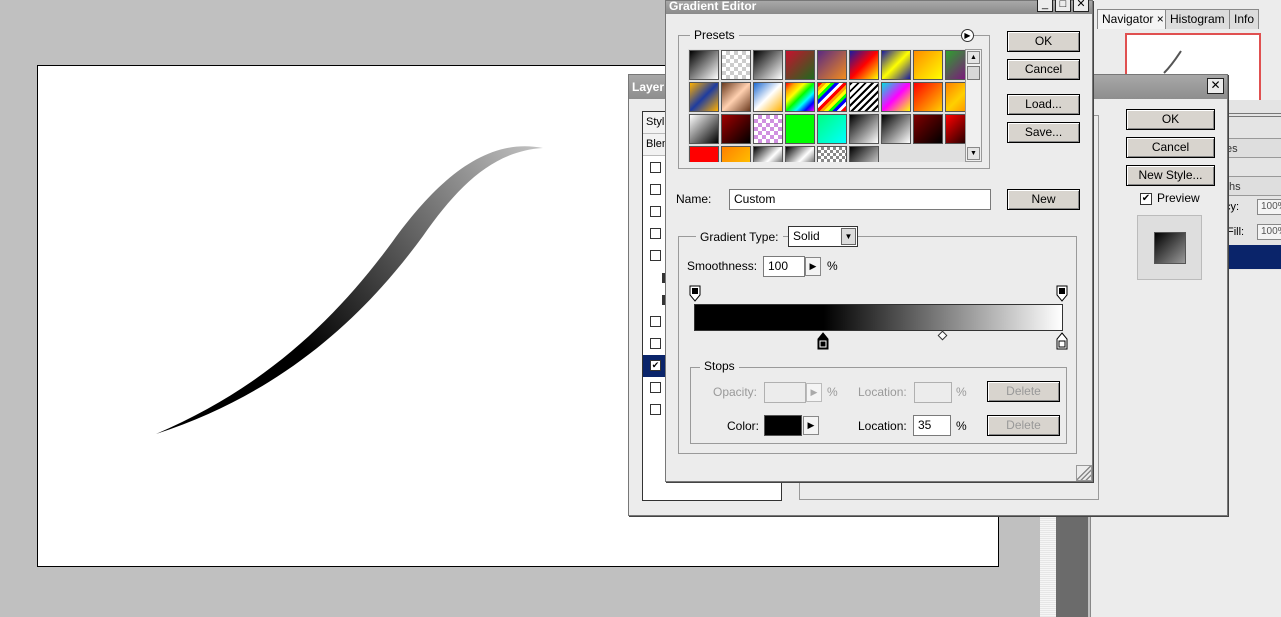  Describe the element at coordinates (1170, 119) in the screenshot. I see `layer-style-ok-button: OK` at that location.